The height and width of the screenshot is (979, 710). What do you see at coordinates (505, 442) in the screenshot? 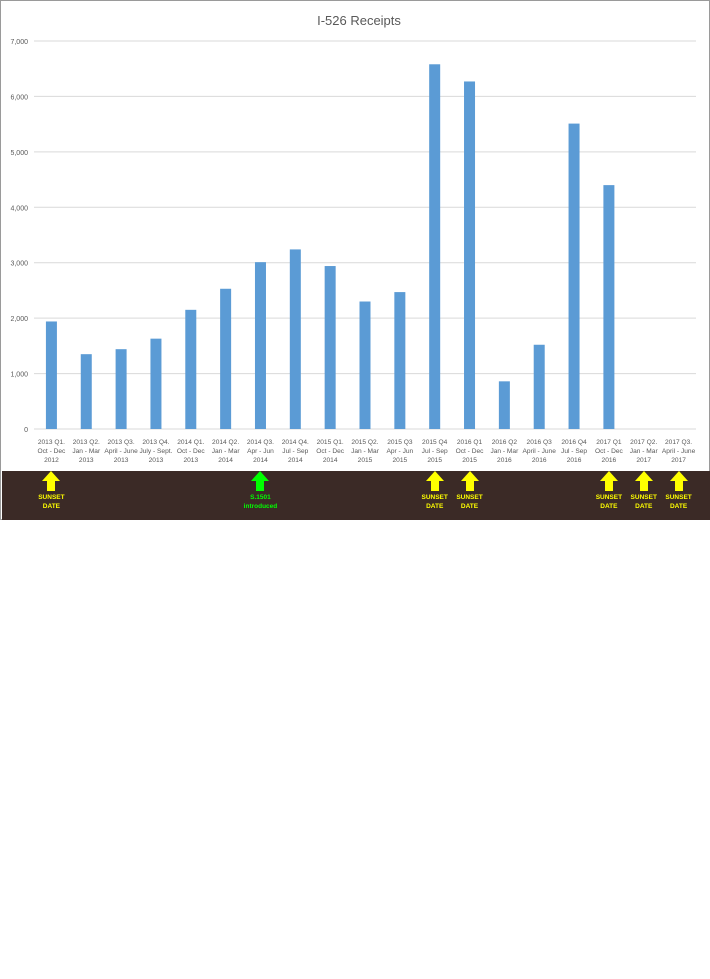
I see `x-tick-label: 2016 Q2` at bounding box center [505, 442].